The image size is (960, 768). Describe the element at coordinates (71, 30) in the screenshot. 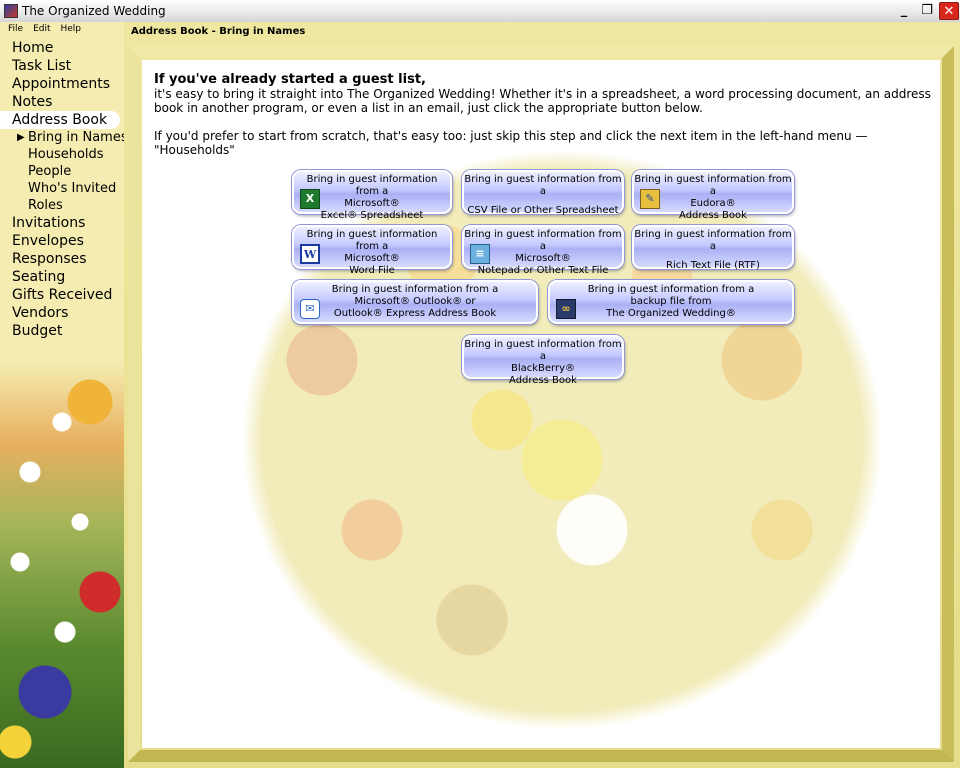

I see `menu-help: Help` at that location.